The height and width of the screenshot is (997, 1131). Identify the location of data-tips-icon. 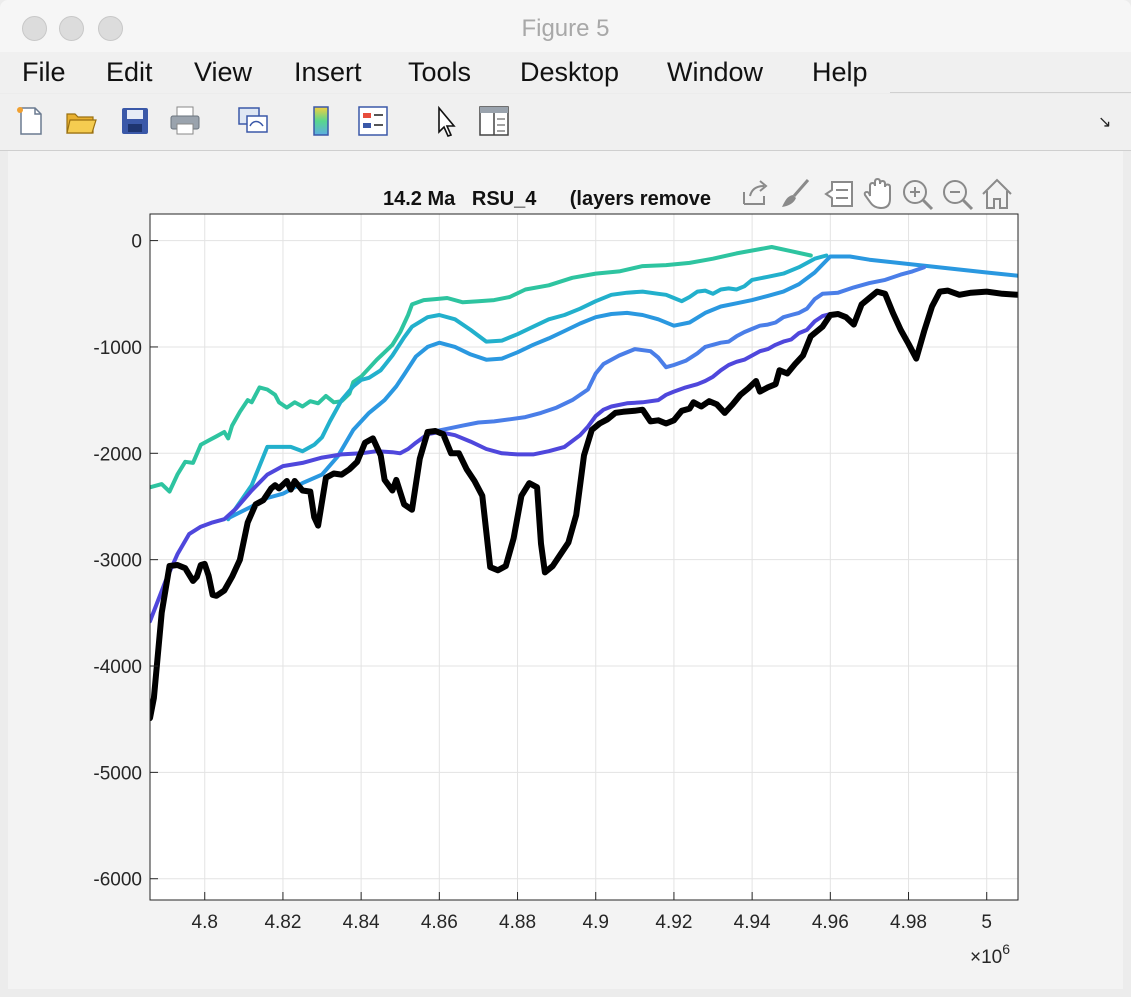
(840, 194).